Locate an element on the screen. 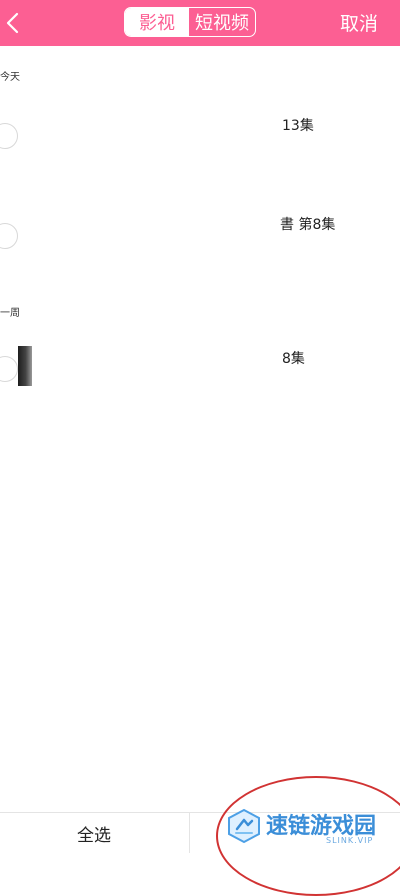  section-label-today: 今天 is located at coordinates (10, 77).